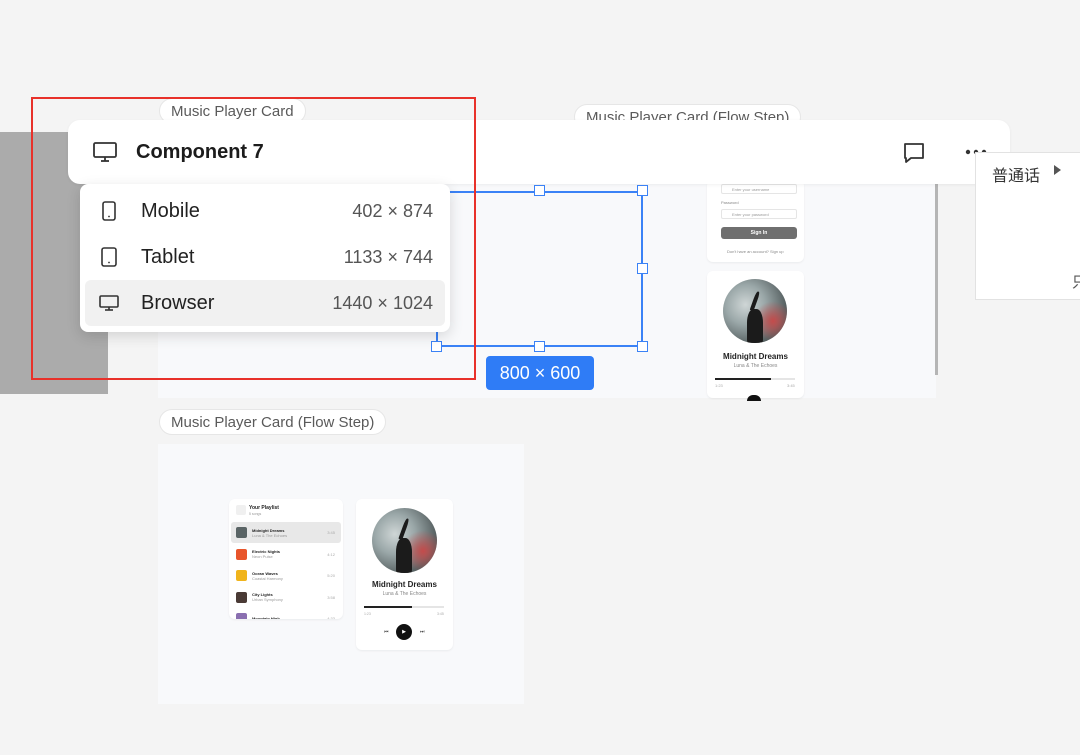  I want to click on partial-text: 只, so click(1076, 282).